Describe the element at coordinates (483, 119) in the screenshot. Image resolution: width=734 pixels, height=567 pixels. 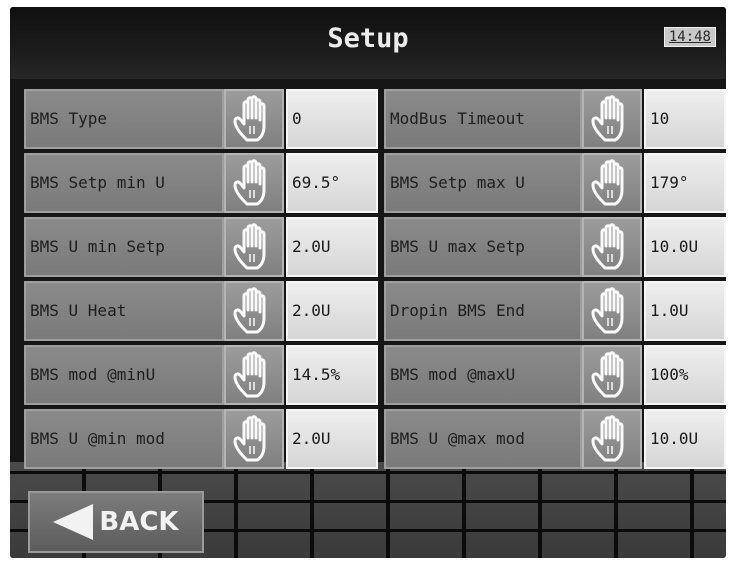
I see `setting-label: ModBus Timeout` at that location.